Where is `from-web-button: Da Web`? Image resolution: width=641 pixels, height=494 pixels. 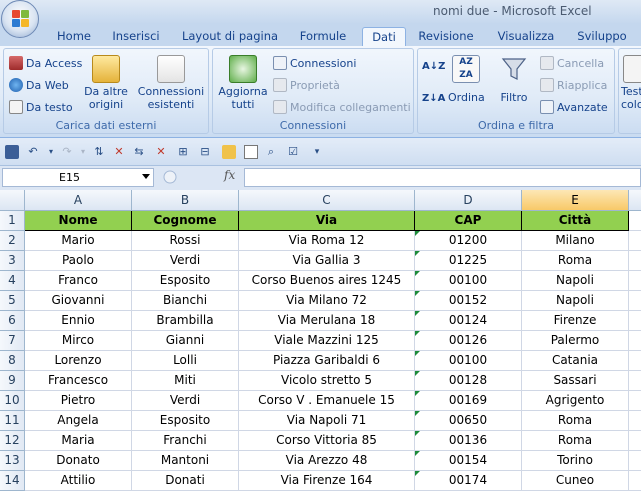
from-web-button: Da Web is located at coordinates (39, 85).